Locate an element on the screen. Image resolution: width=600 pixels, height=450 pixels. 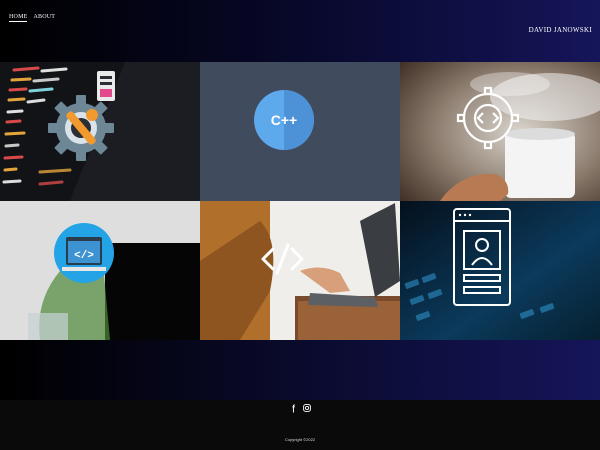
nav-home-link: HOME is located at coordinates (18, 18).